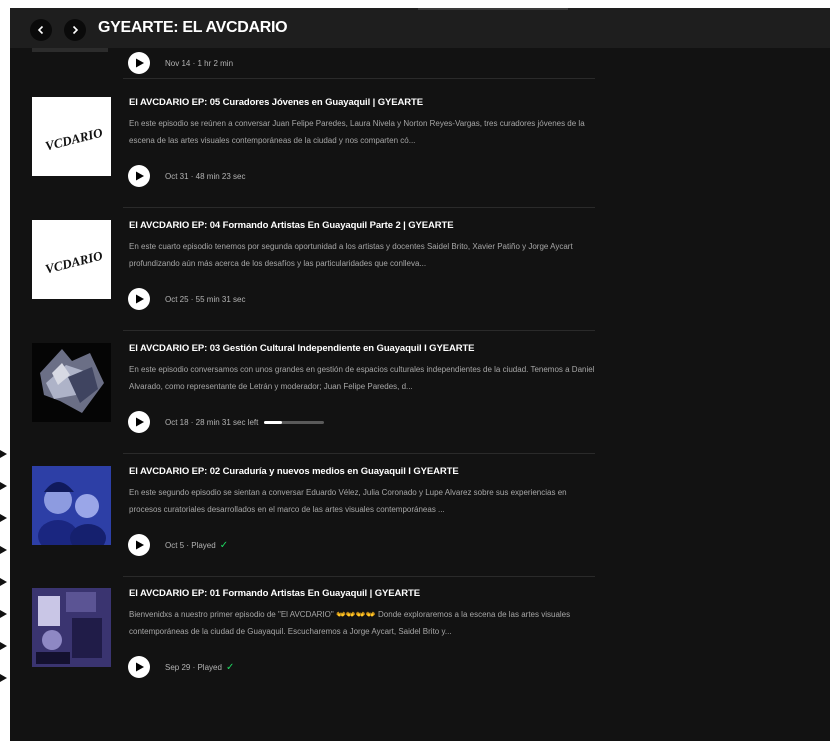 This screenshot has width=830, height=741. What do you see at coordinates (193, 27) in the screenshot?
I see `show-title: GYEARTE: EL AVCDARIO` at bounding box center [193, 27].